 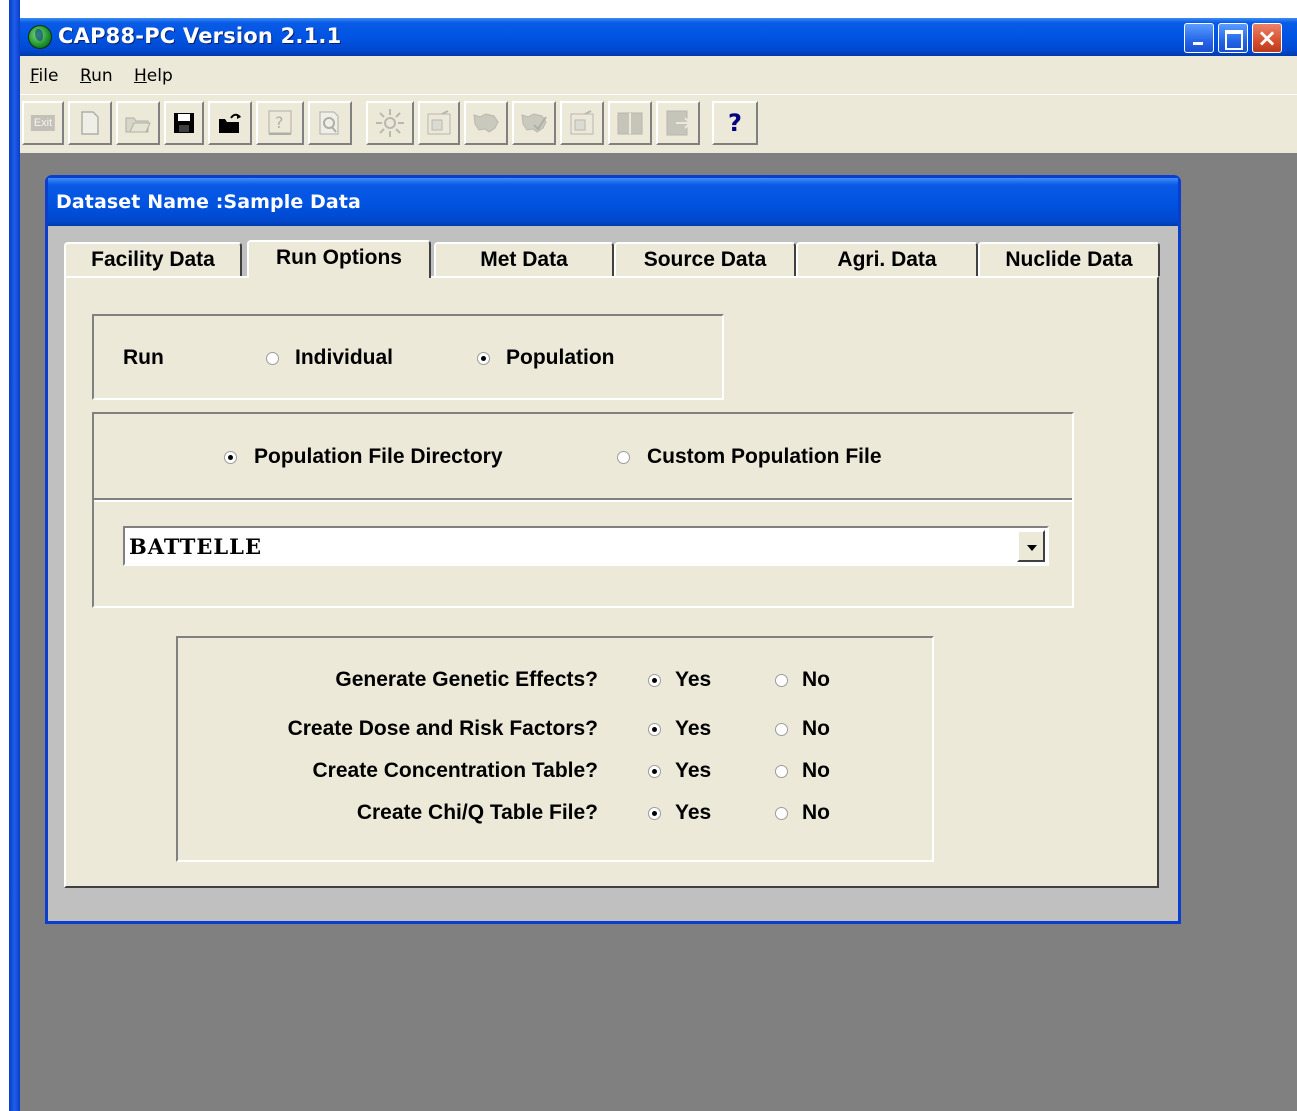 I want to click on chiq-table-file-yes-radio, so click(x=654, y=813).